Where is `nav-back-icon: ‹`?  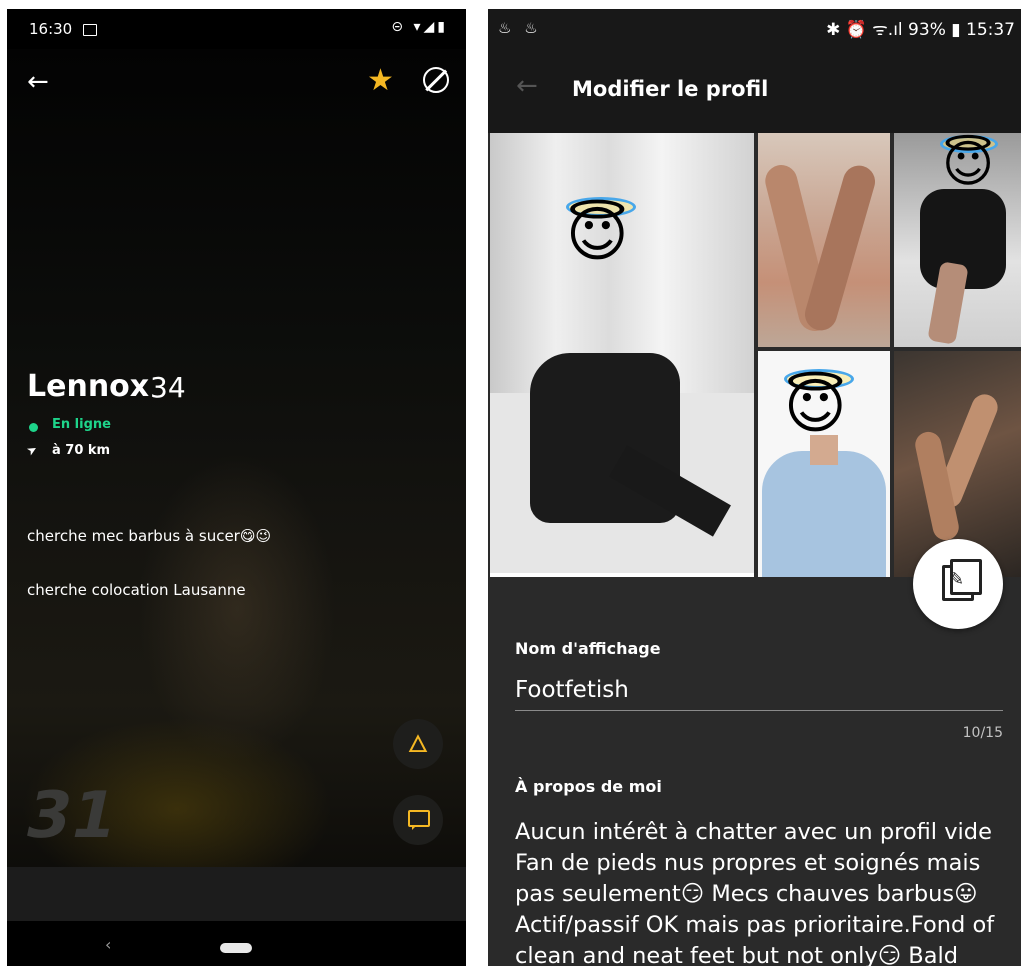 nav-back-icon: ‹ is located at coordinates (108, 944).